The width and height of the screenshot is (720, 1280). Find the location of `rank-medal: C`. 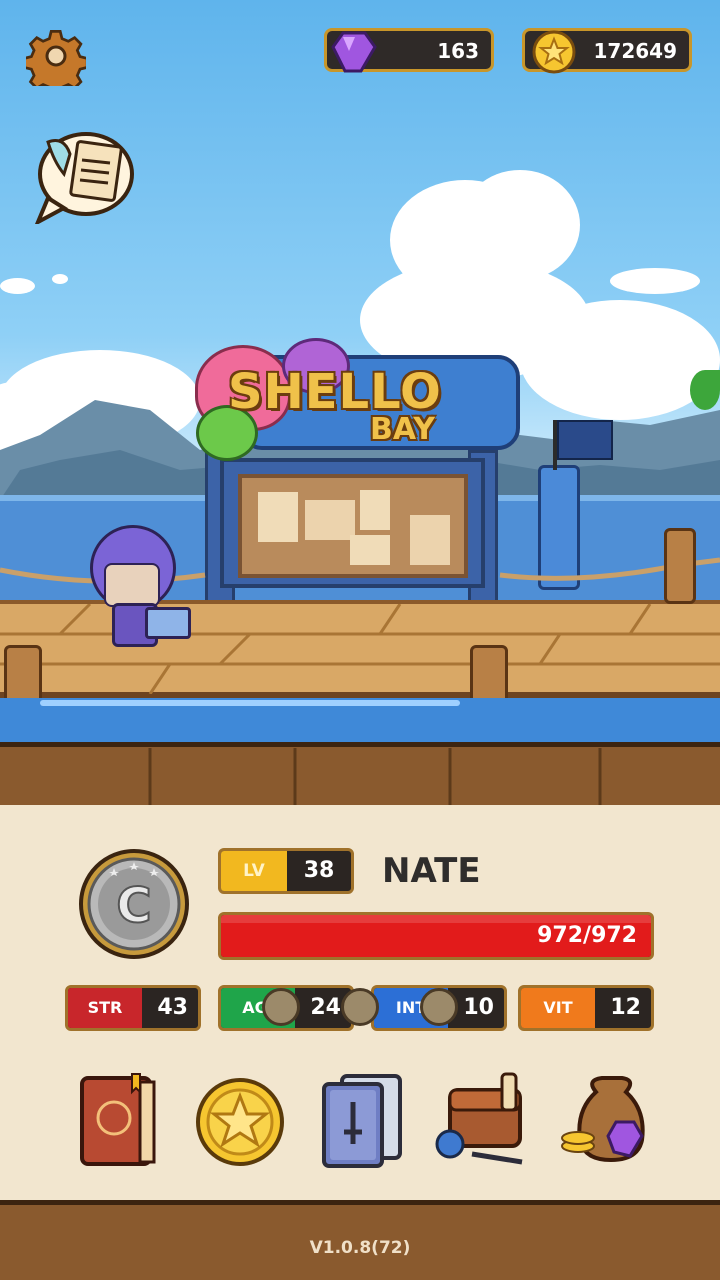

rank-medal: C is located at coordinates (134, 904).